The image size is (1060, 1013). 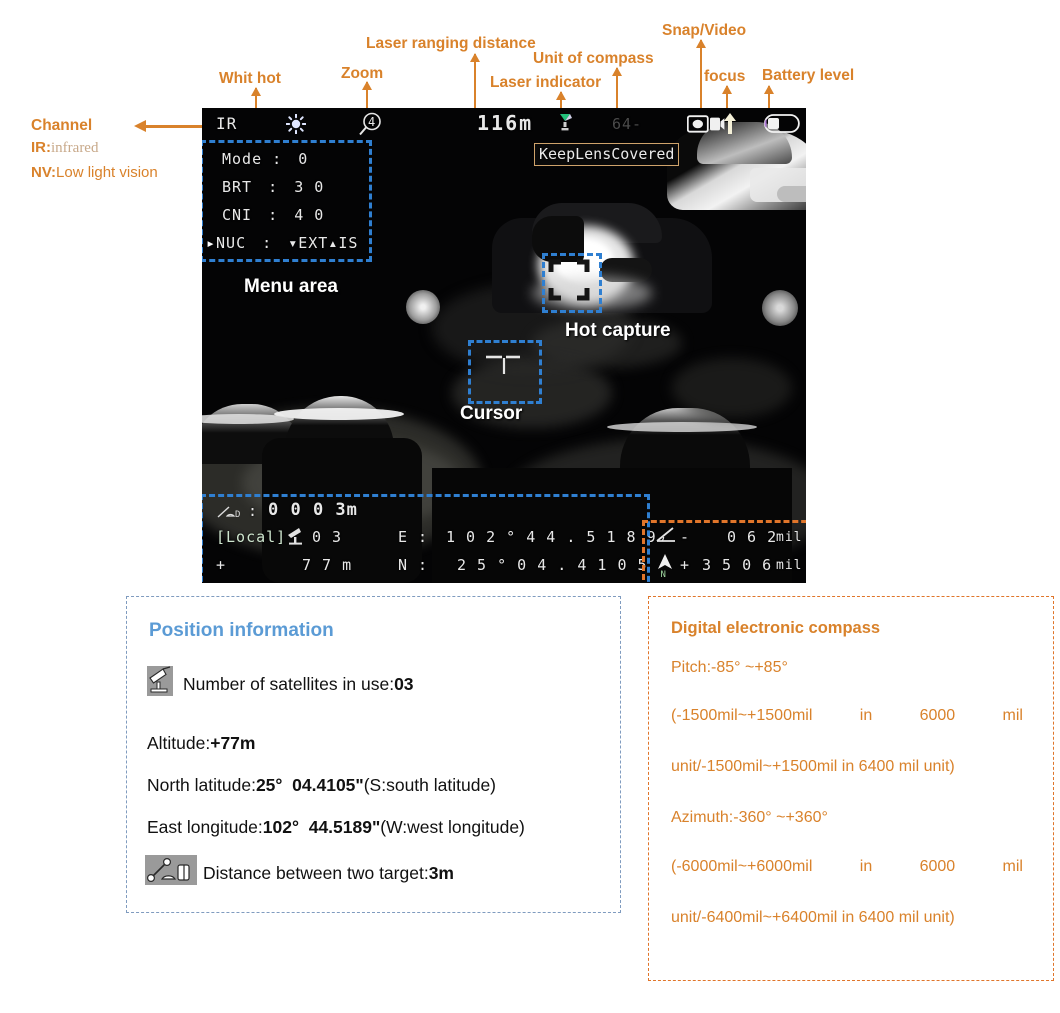 I want to click on sun-icon, so click(x=296, y=124).